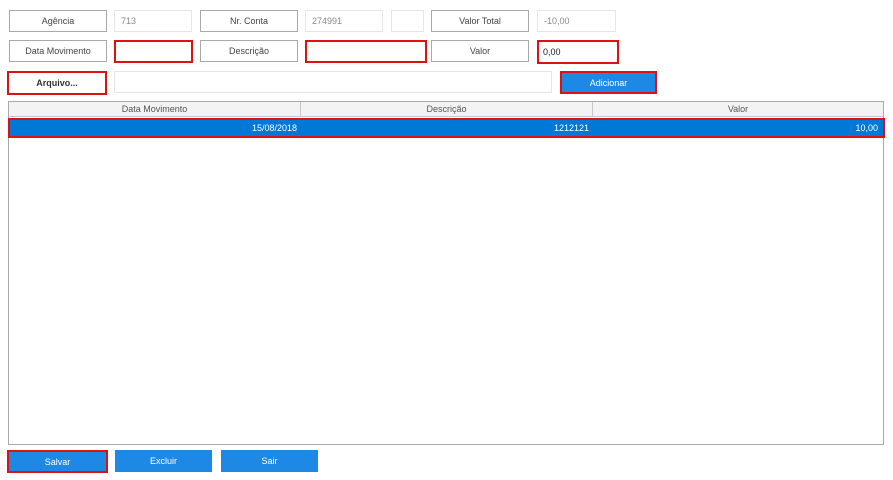 The width and height of the screenshot is (893, 480). I want to click on descricao-input, so click(366, 51).